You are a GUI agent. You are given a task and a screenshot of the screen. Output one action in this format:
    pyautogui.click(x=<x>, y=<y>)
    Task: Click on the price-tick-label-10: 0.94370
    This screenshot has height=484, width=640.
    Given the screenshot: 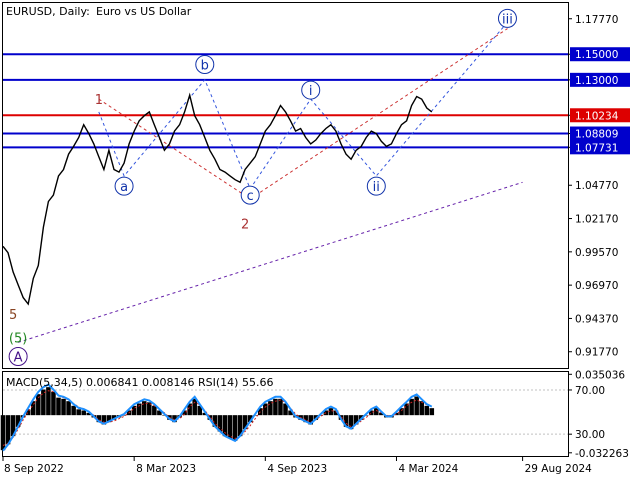 What is the action you would take?
    pyautogui.click(x=596, y=319)
    